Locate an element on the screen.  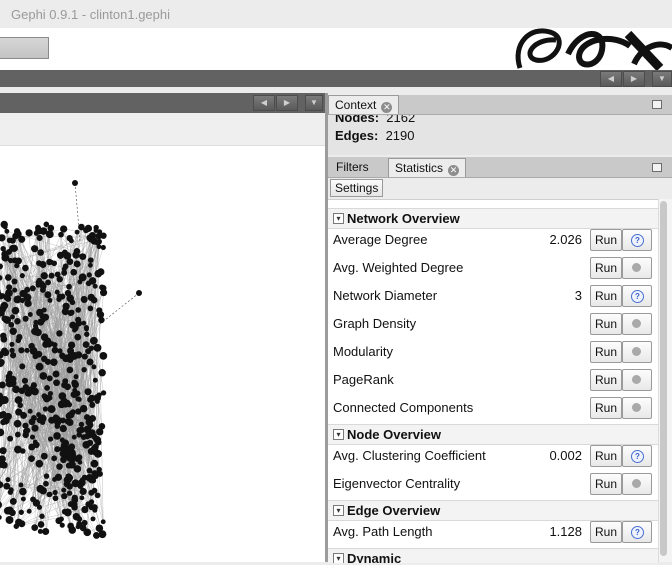
stat-row-eigenvector-centrality: Eigenvector Centrality Run is located at coordinates (493, 484).